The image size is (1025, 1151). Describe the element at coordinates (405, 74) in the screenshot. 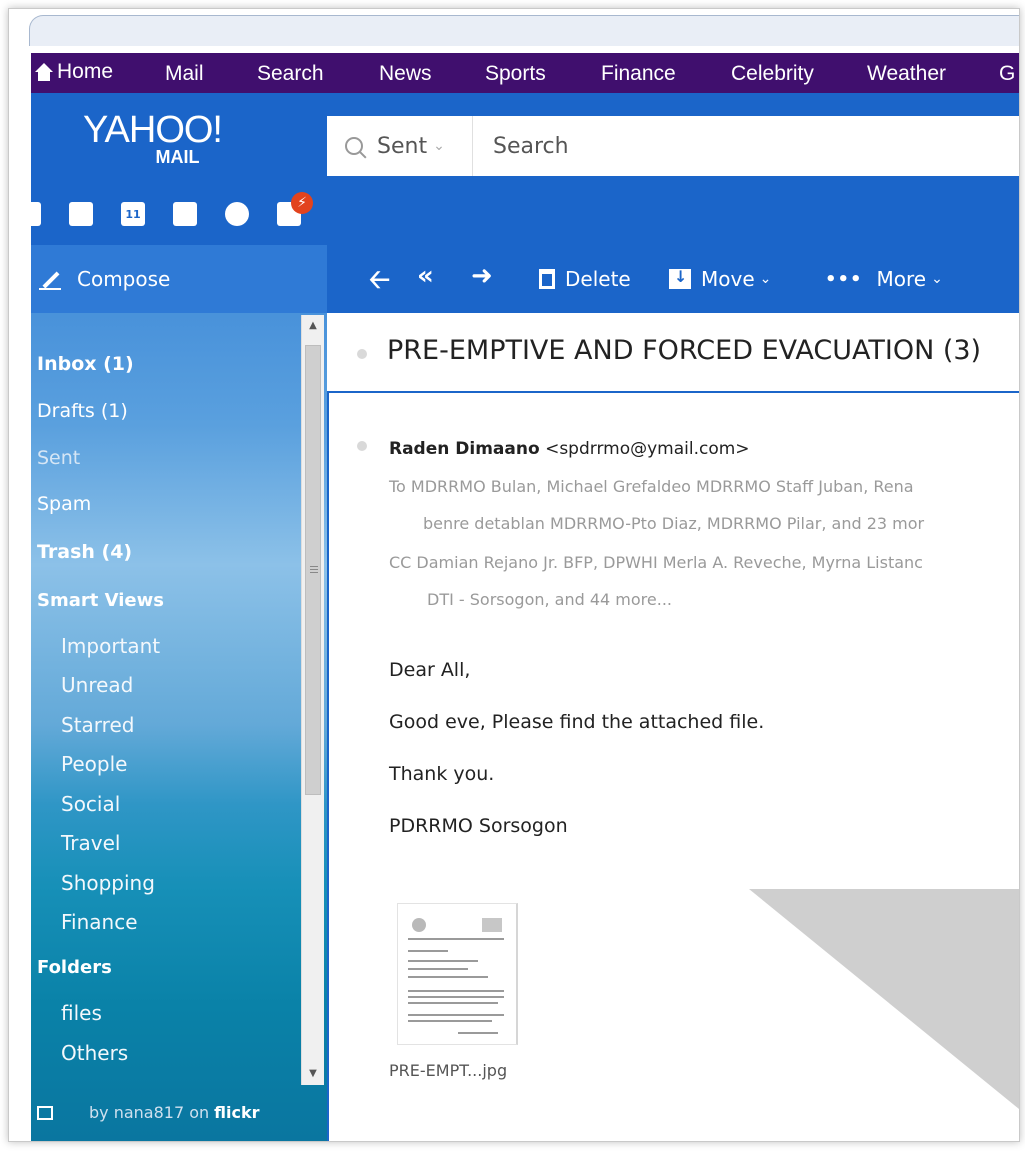

I see `nav-news: News` at that location.